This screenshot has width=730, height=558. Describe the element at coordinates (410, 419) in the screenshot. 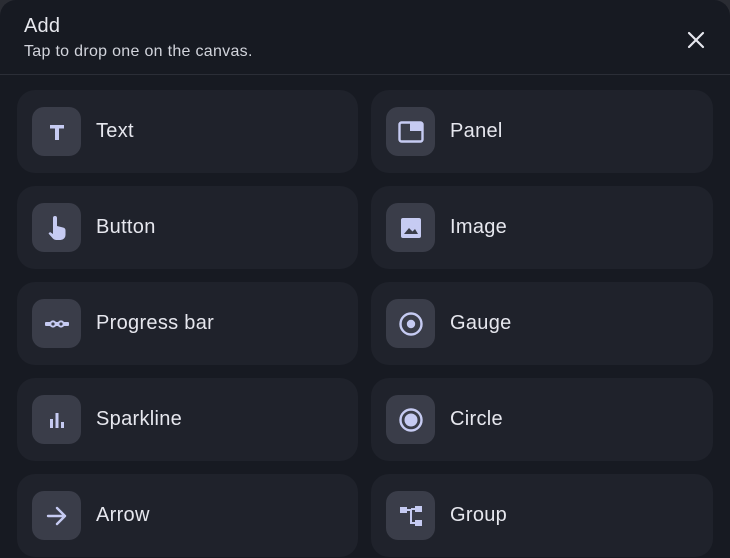

I see `circle-icon` at that location.